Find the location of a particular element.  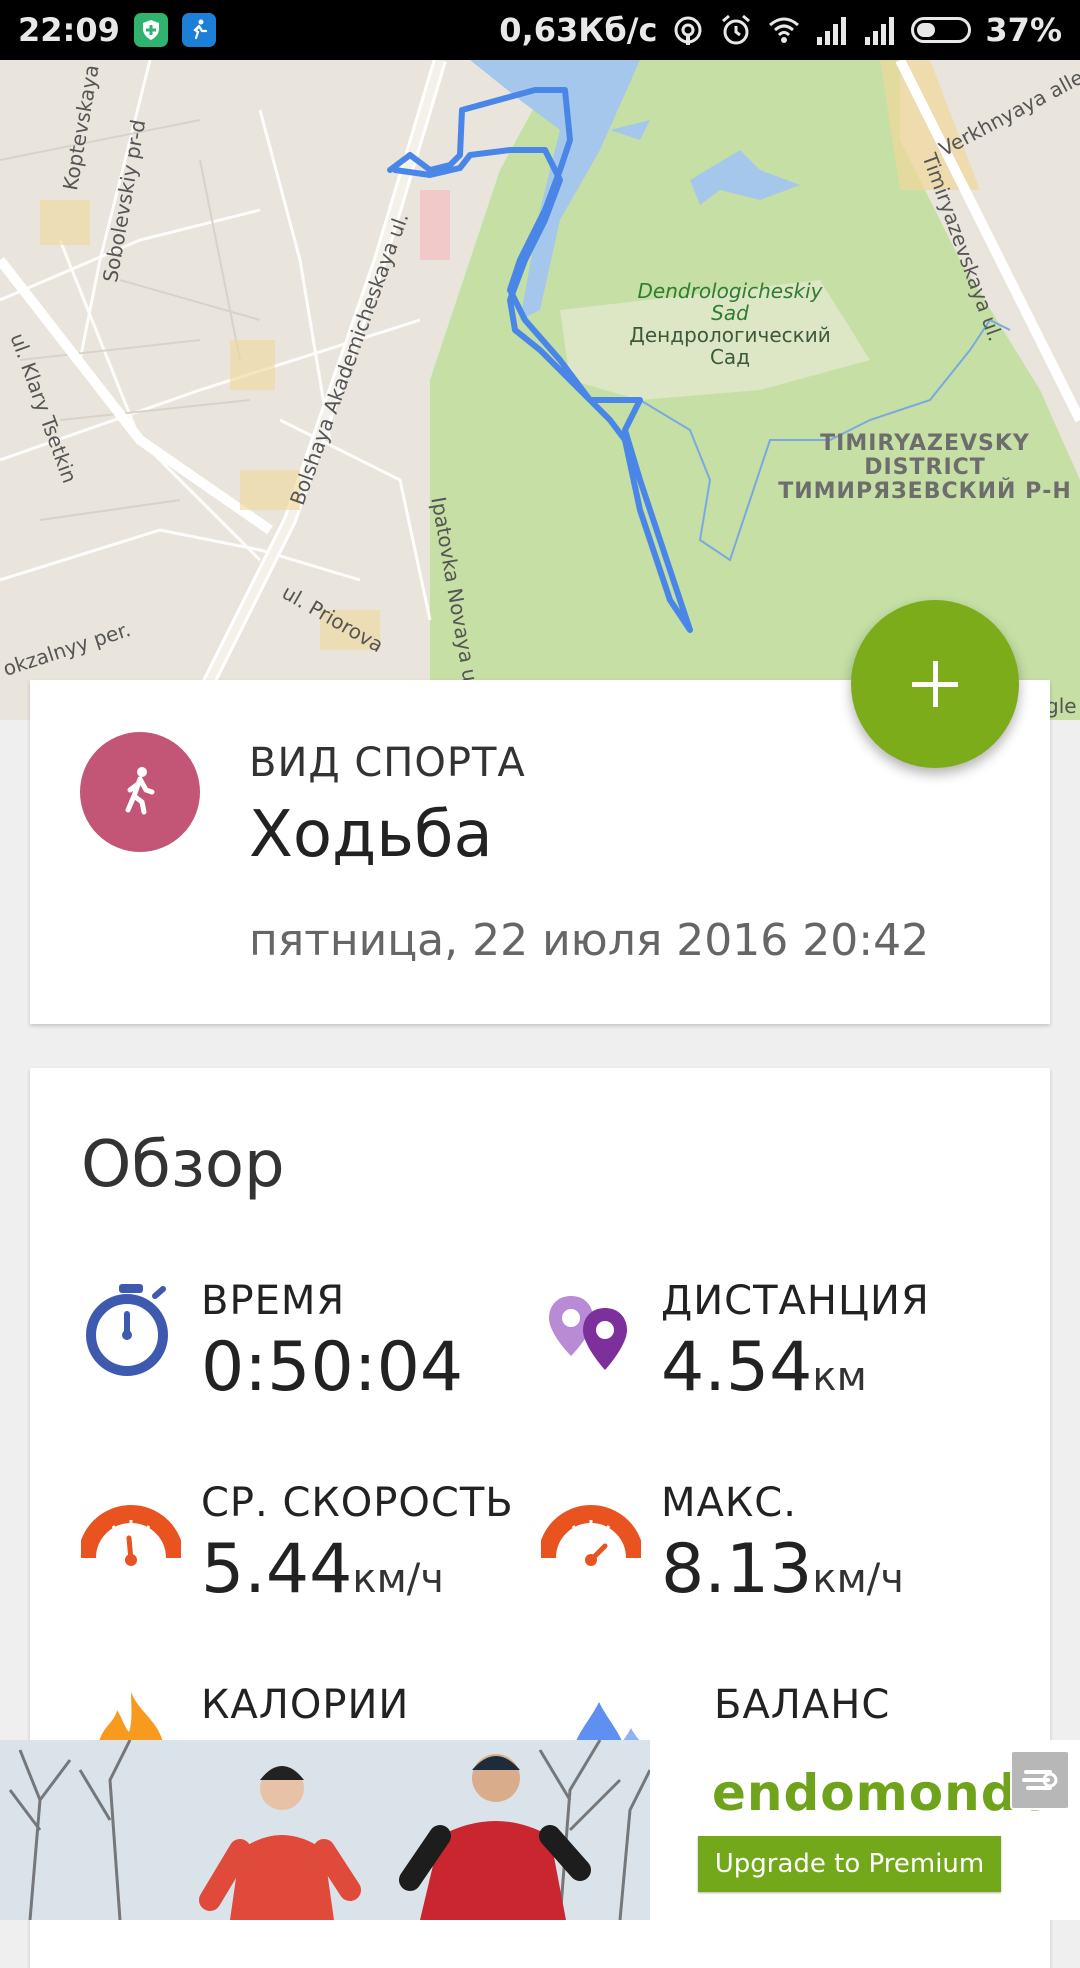

map-park-label-latin: Dendrologicheskiy Sad is located at coordinates (730, 302).